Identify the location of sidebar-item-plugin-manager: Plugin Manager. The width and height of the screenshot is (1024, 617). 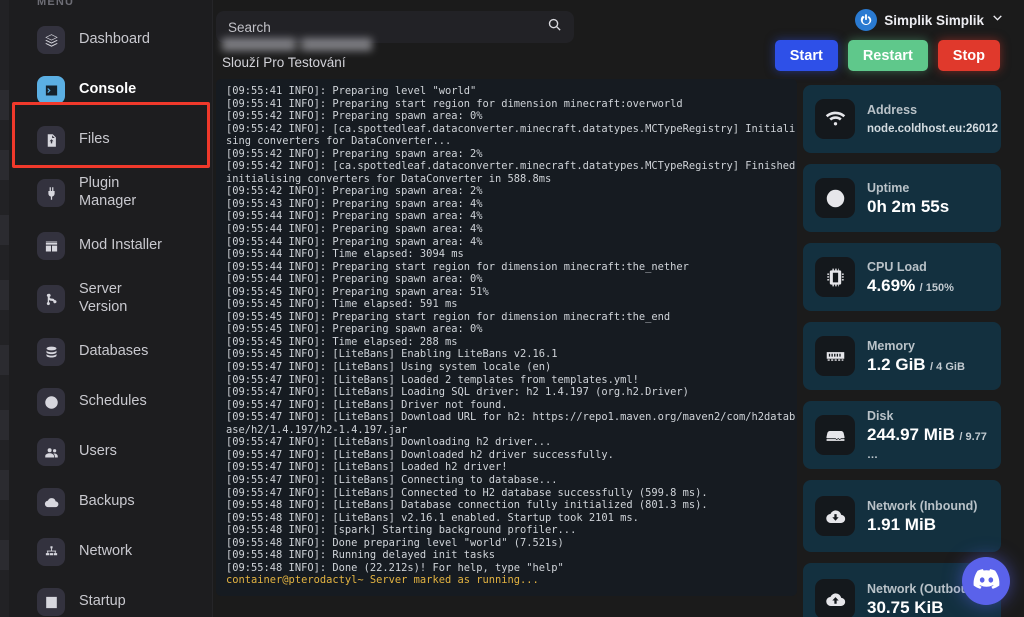
(111, 193).